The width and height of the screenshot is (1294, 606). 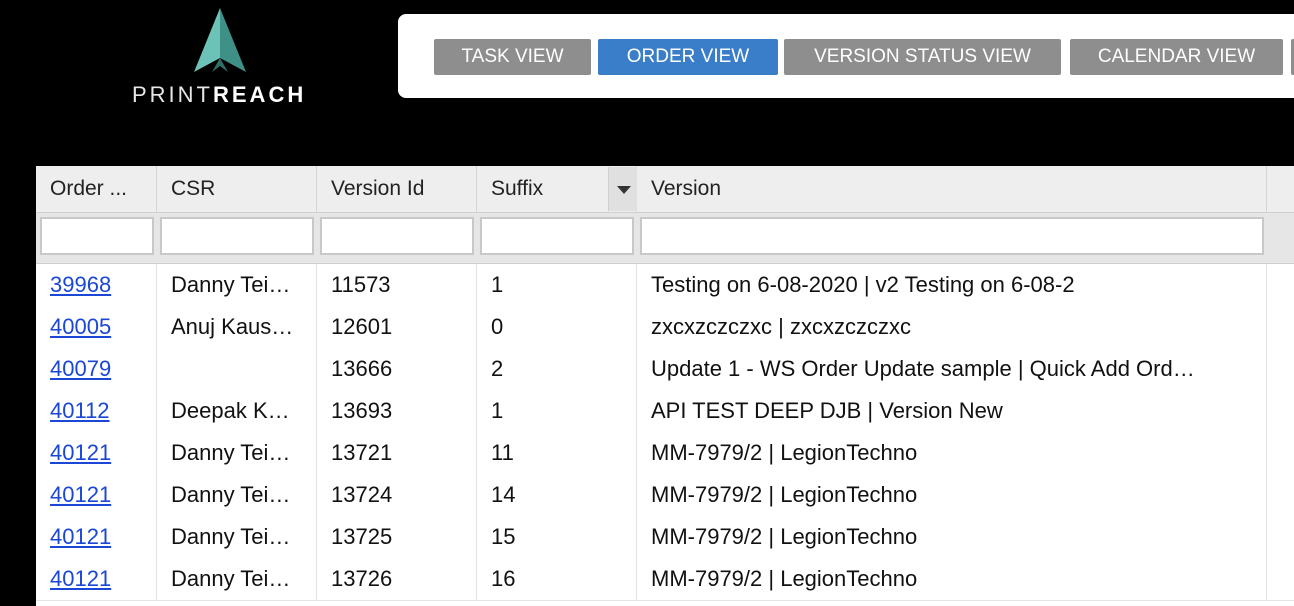 I want to click on suffix-cell: 0, so click(x=557, y=327).